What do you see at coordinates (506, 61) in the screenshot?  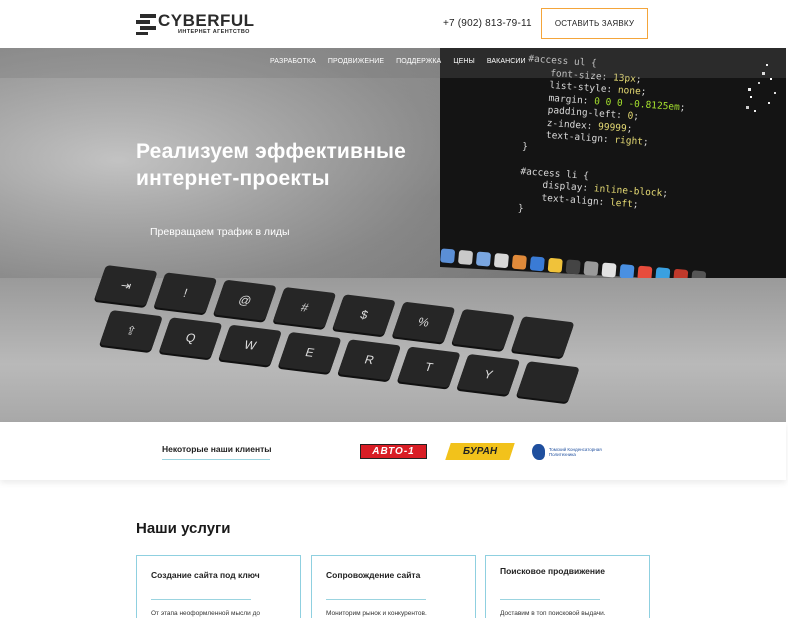 I see `nav-item-vacancies: ВАКАНСИИ` at bounding box center [506, 61].